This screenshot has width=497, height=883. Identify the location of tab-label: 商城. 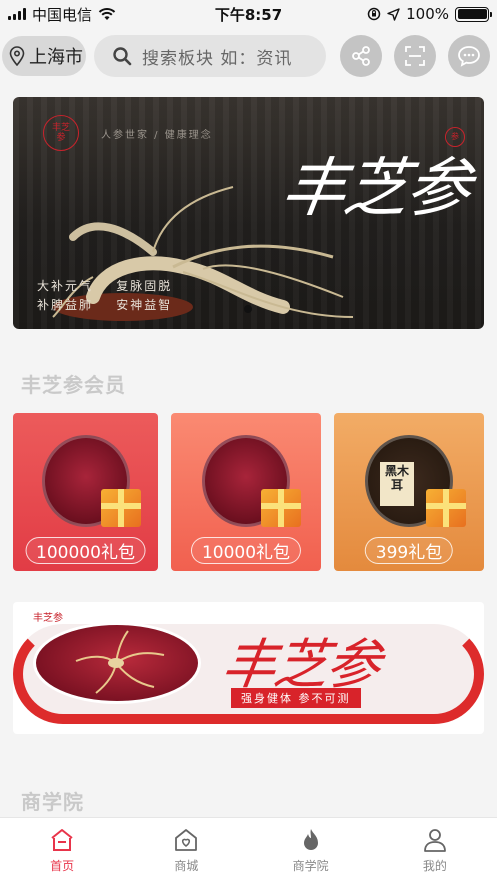
(186, 866).